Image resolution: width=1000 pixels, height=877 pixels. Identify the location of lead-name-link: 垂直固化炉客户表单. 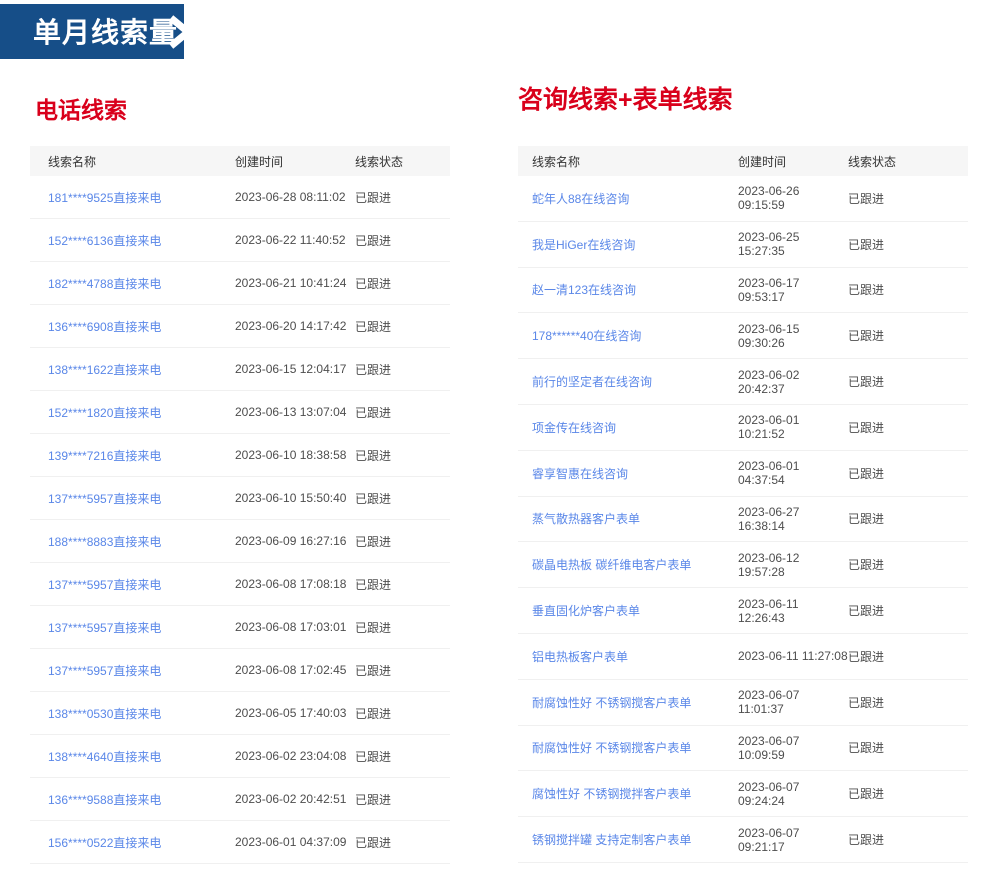
(586, 611).